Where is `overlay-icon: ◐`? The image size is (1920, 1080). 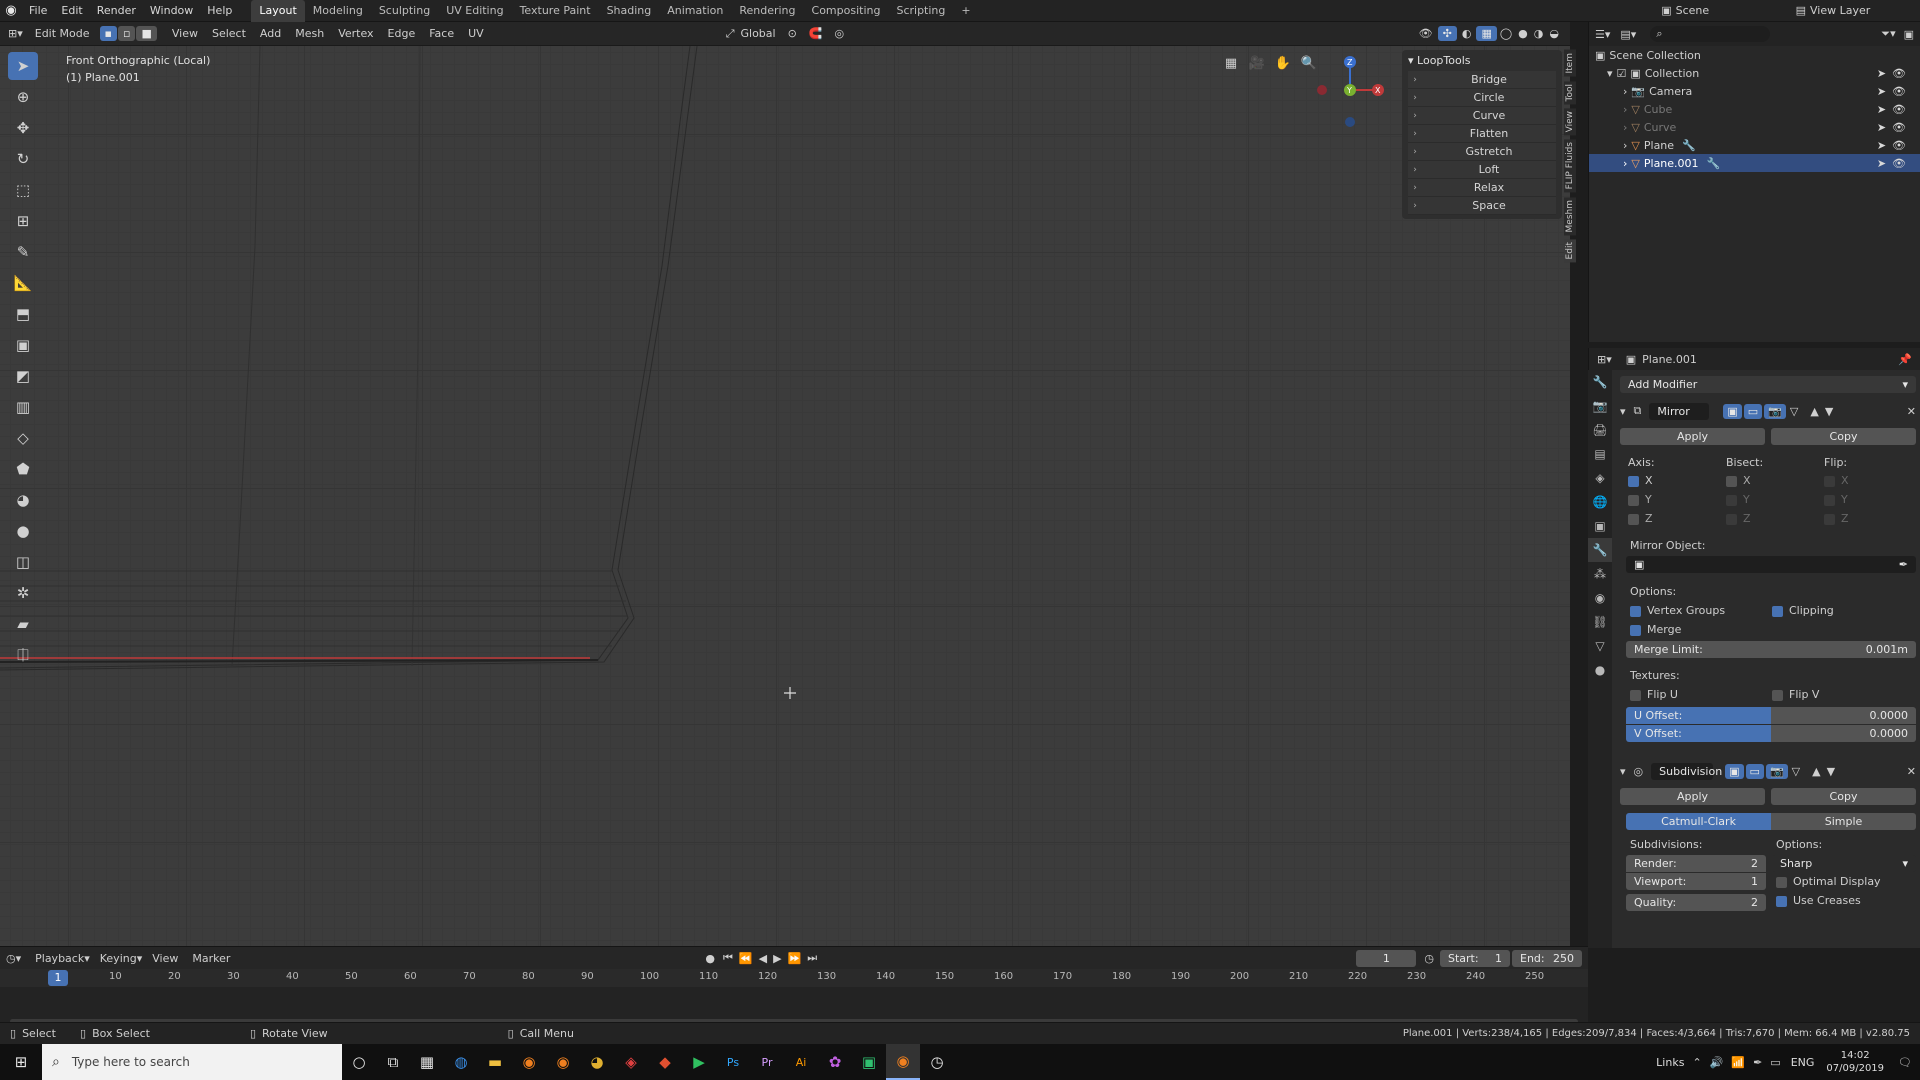 overlay-icon: ◐ is located at coordinates (1467, 33).